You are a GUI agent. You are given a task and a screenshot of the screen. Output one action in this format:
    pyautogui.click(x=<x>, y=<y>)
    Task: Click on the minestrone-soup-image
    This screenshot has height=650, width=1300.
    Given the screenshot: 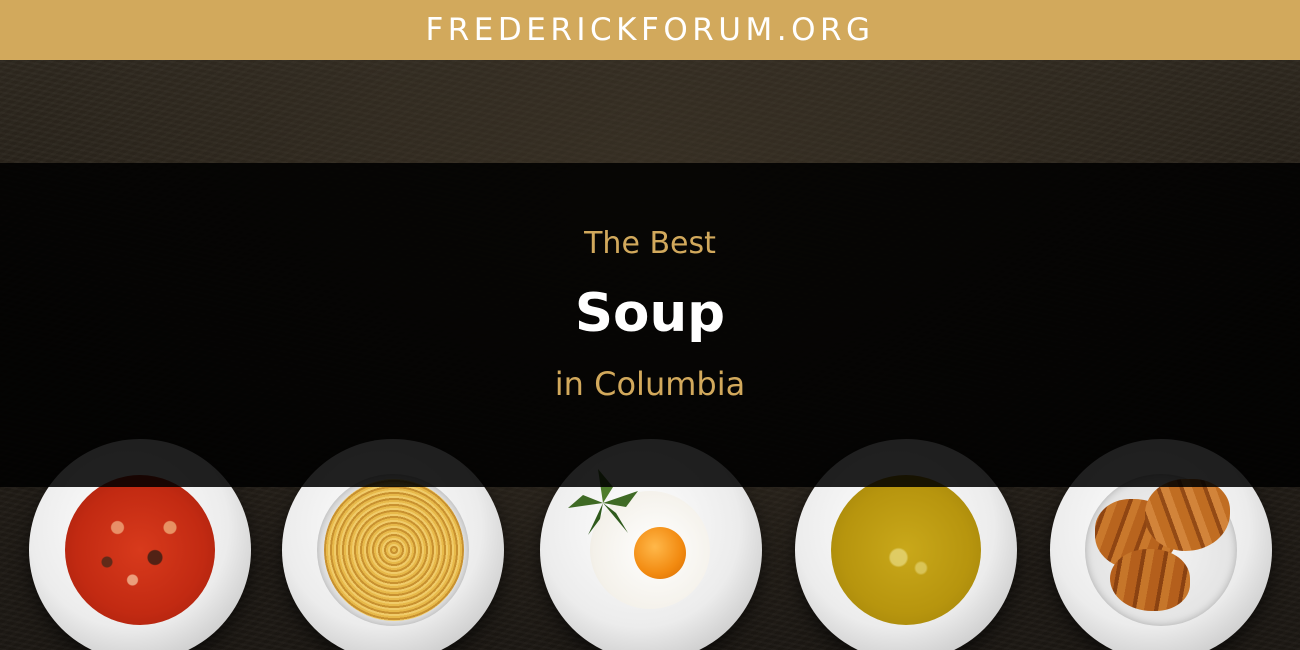 What is the action you would take?
    pyautogui.click(x=140, y=550)
    